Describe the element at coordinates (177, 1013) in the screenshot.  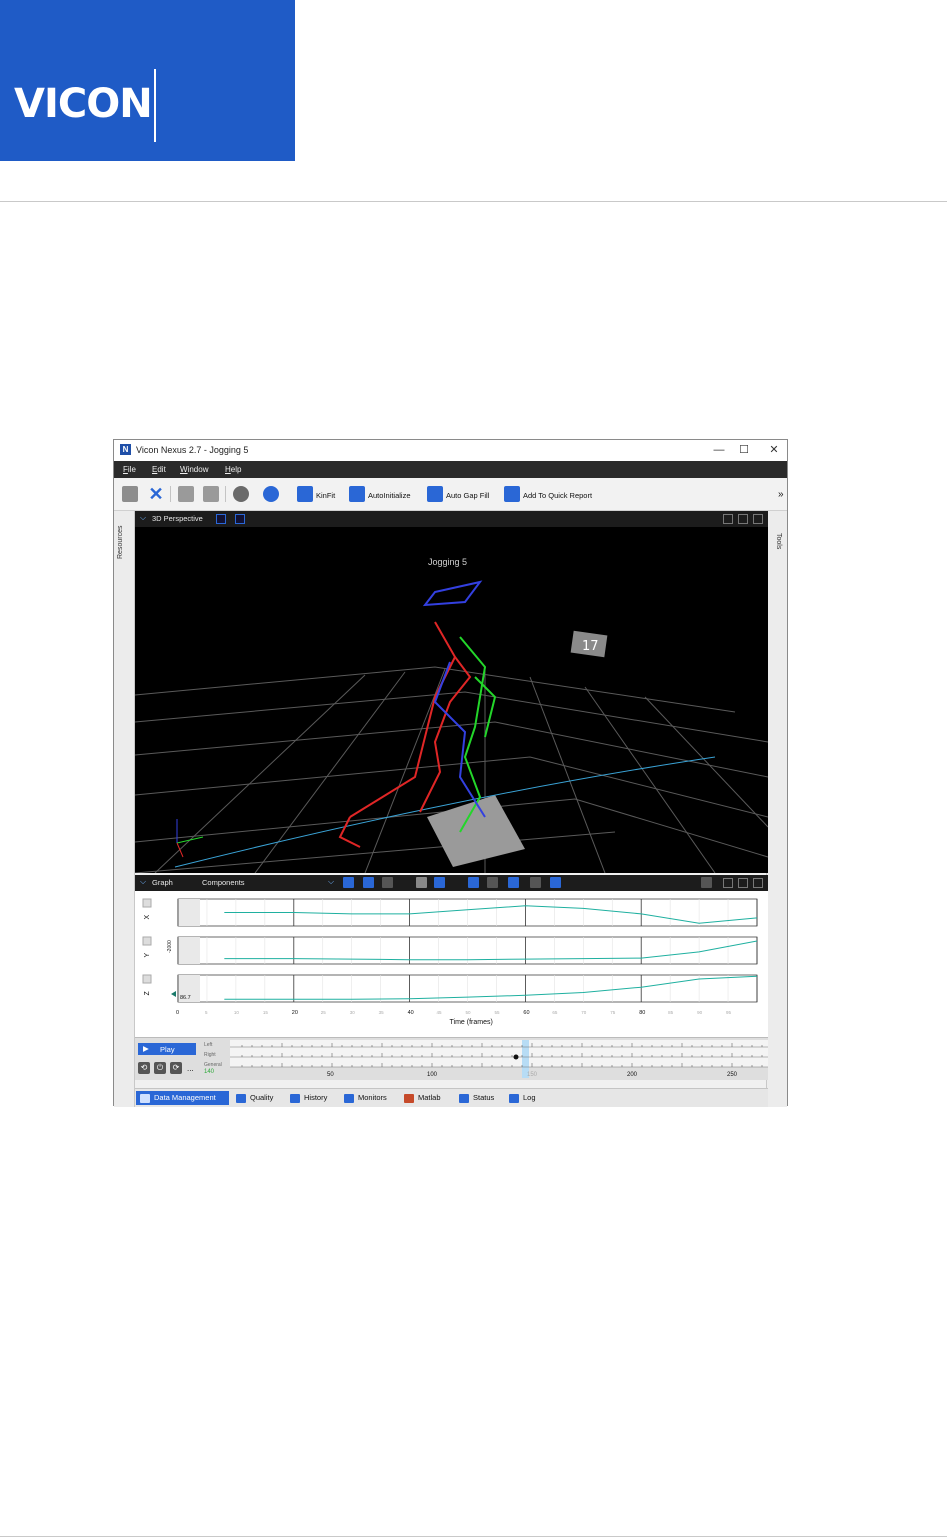
I see `major-tick-label: 0` at that location.